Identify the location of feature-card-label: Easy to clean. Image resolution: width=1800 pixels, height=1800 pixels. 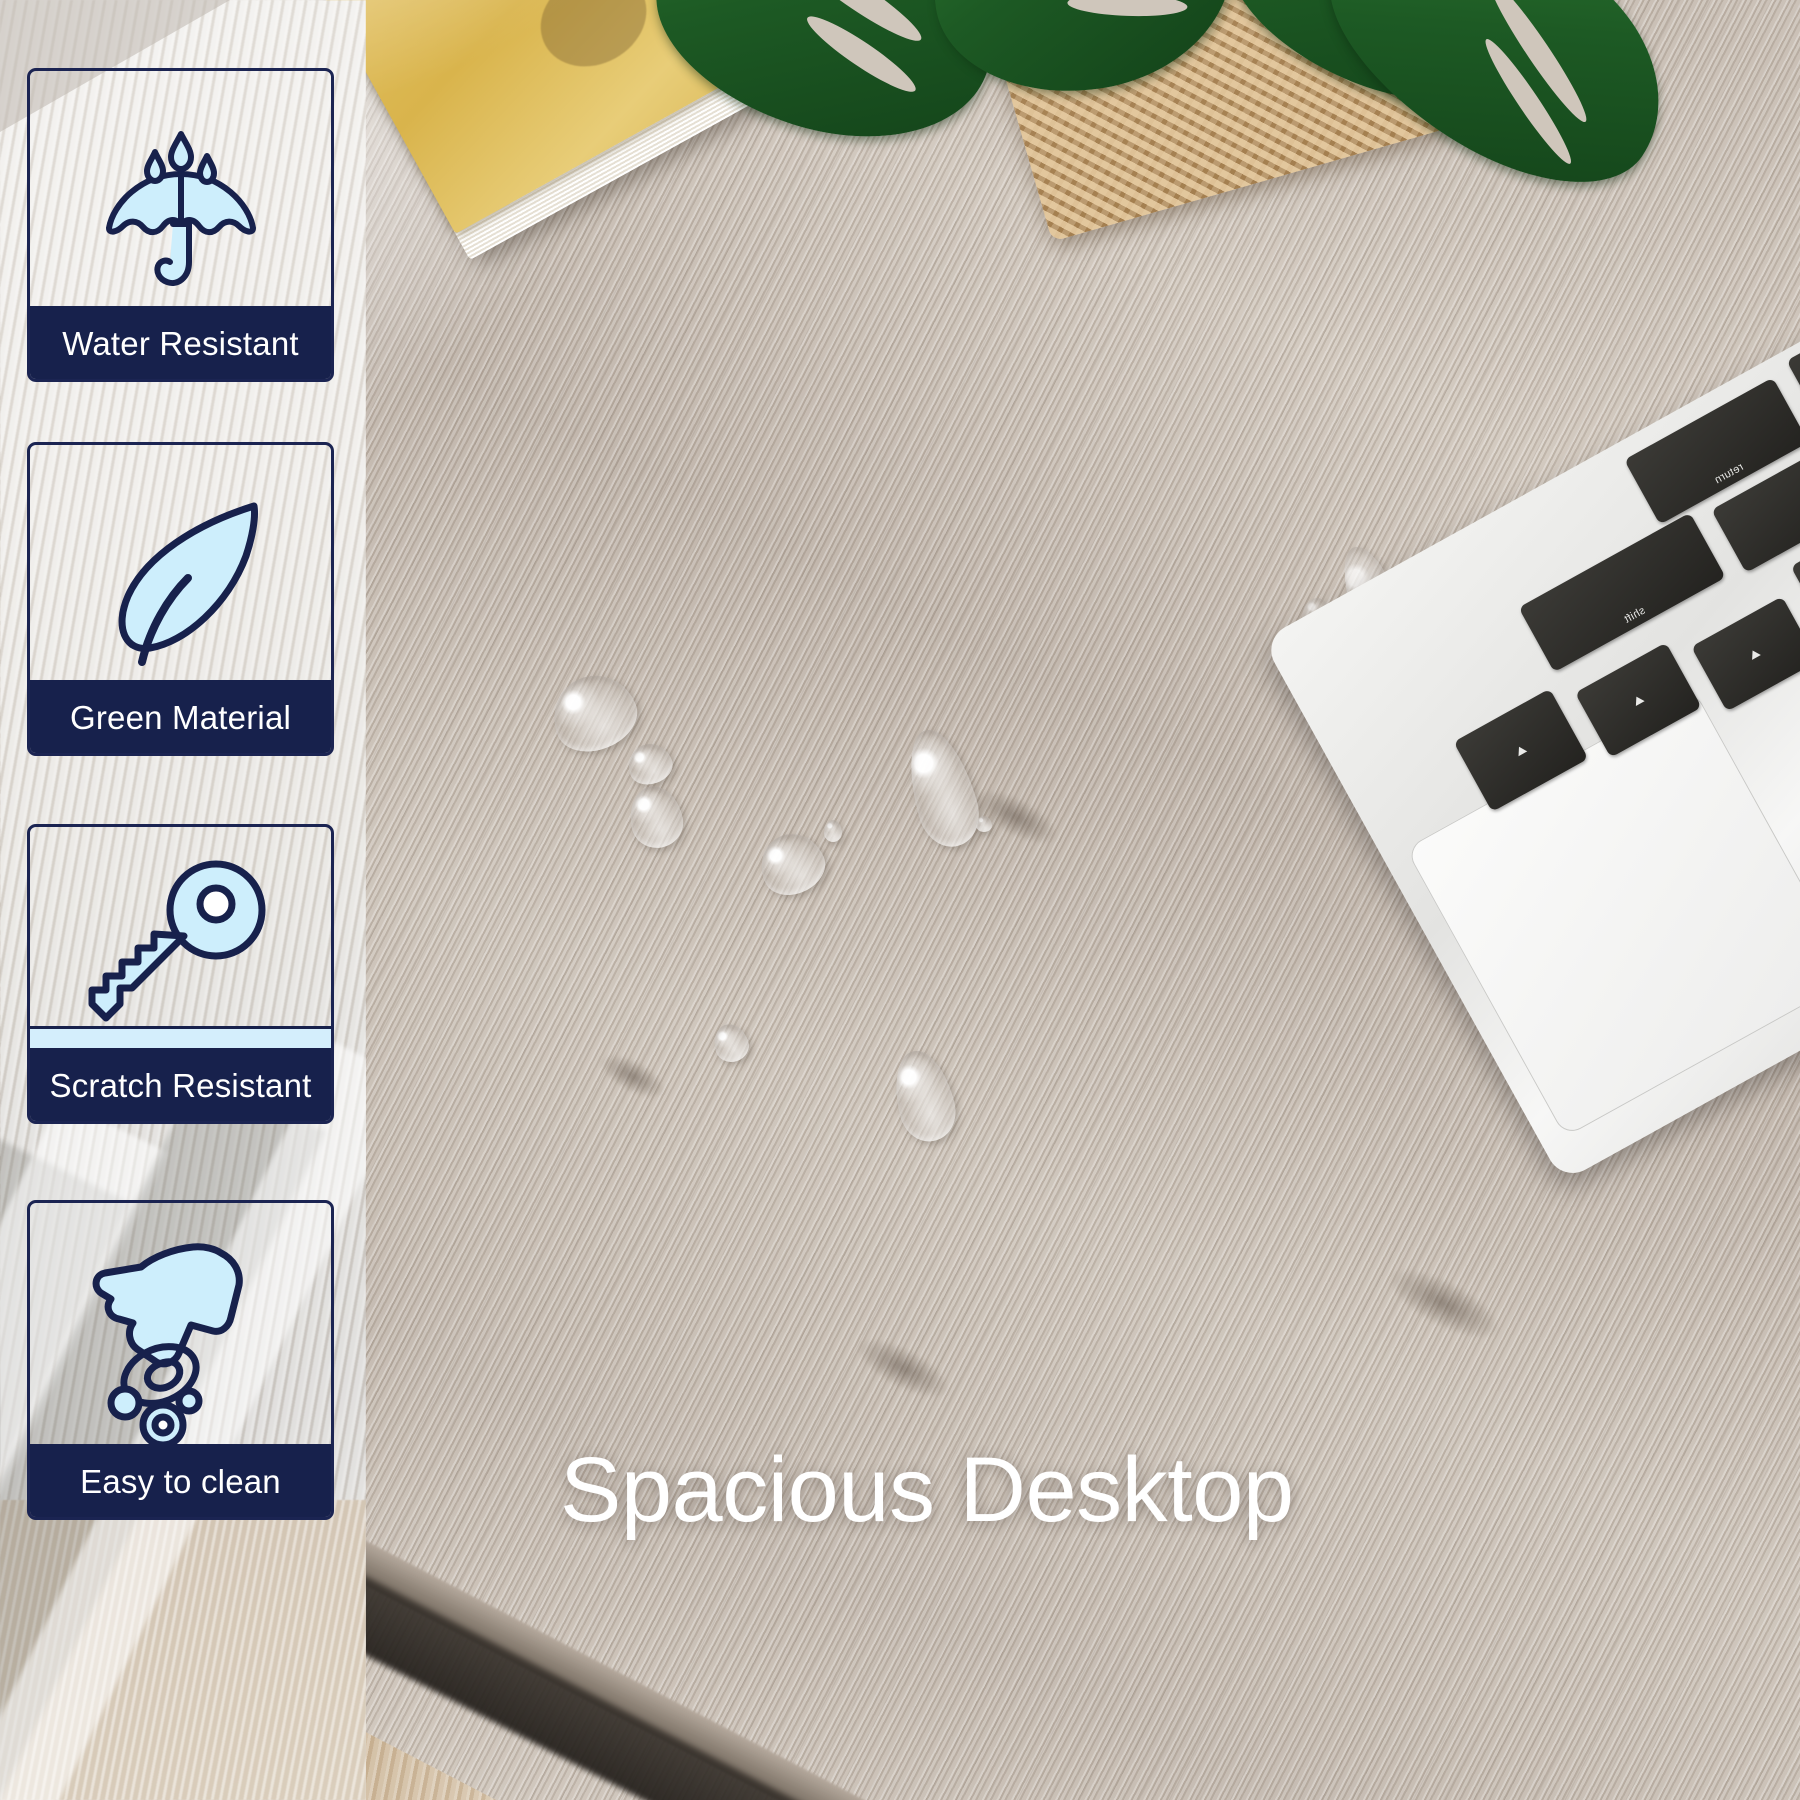
(180, 1480).